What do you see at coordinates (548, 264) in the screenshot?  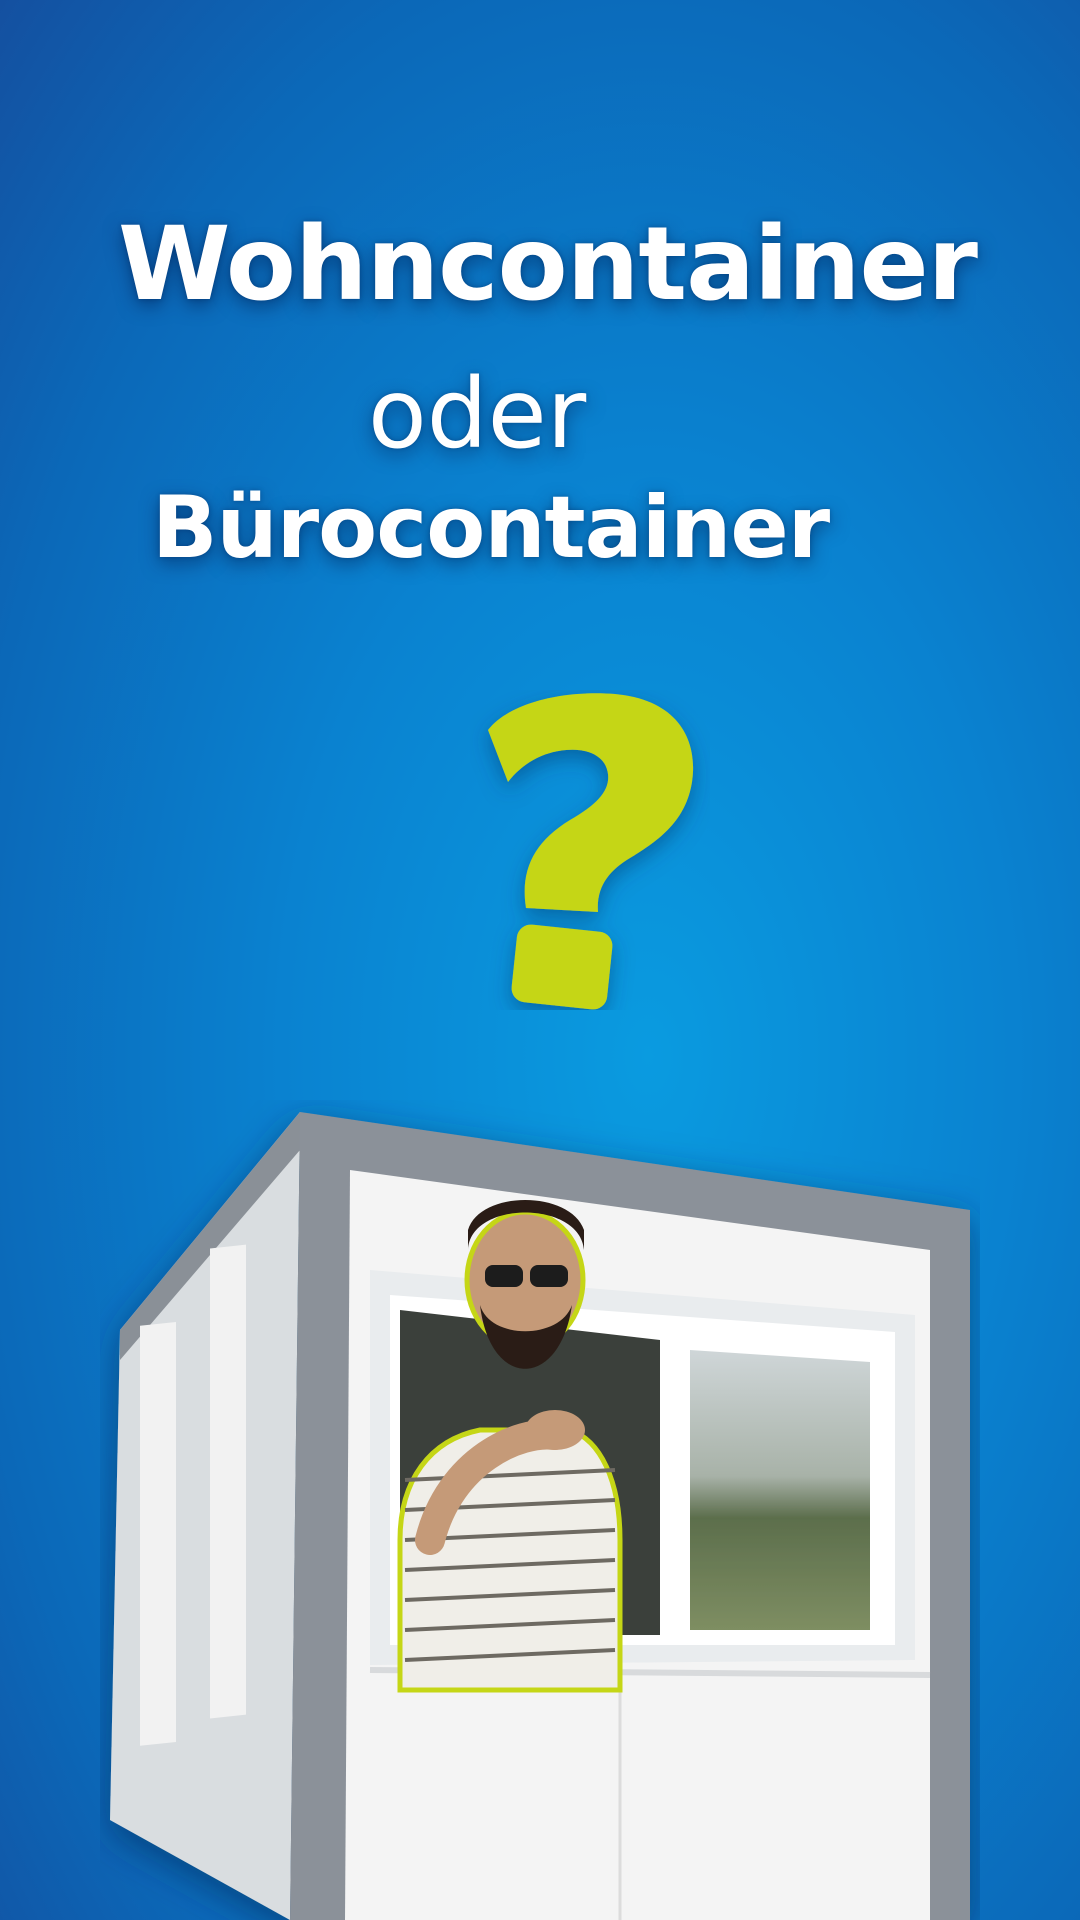 I see `headline-line-1: Wohncontainer` at bounding box center [548, 264].